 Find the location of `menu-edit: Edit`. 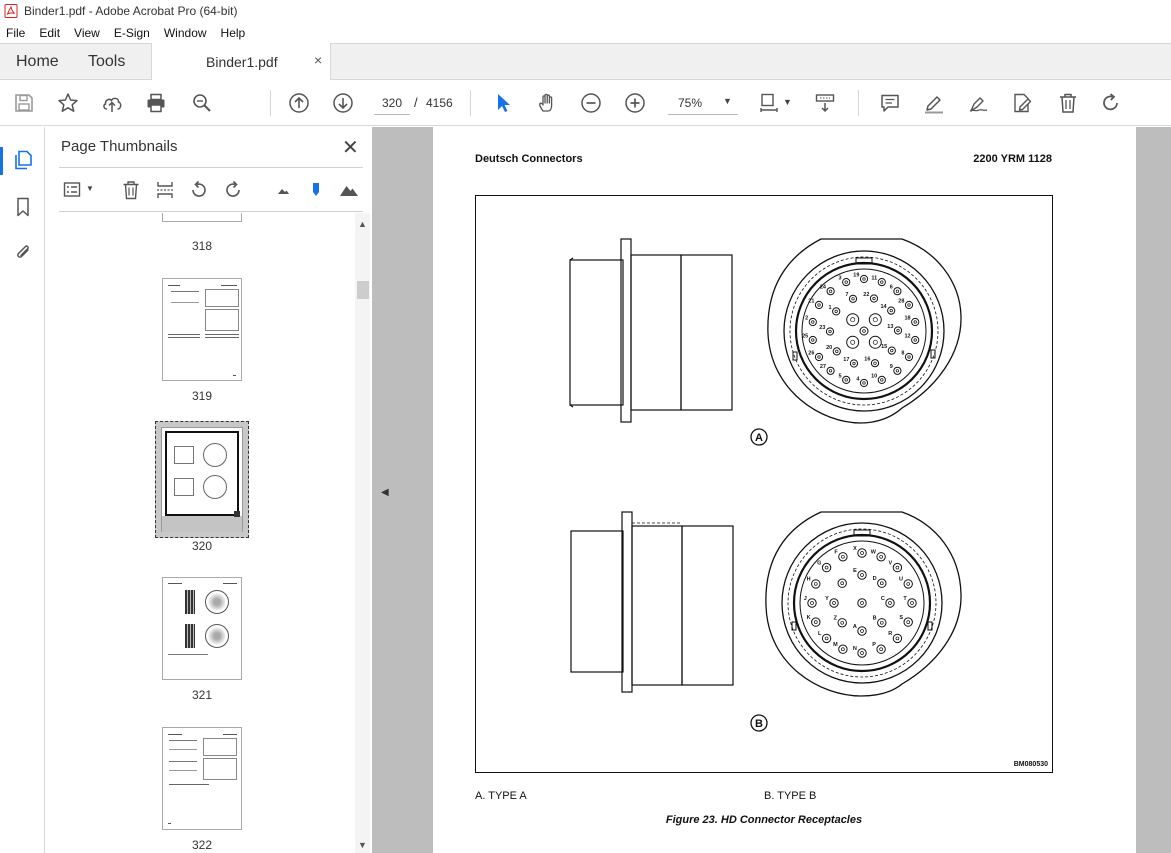

menu-edit: Edit is located at coordinates (49, 33).